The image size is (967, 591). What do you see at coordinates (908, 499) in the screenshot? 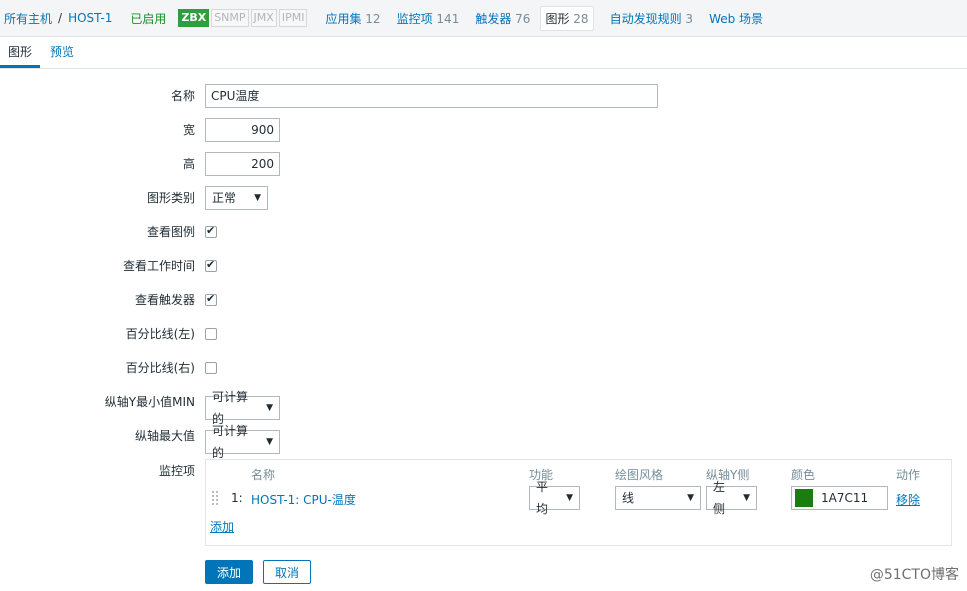
I see `item-remove-link: 移除` at bounding box center [908, 499].